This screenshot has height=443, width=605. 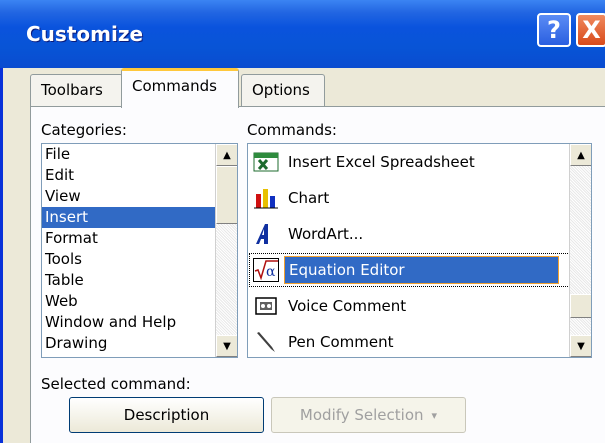 What do you see at coordinates (266, 342) in the screenshot?
I see `pen-comment-icon` at bounding box center [266, 342].